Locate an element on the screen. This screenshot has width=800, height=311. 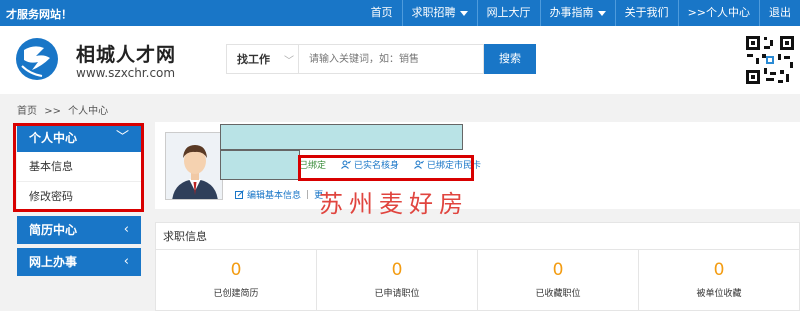
redacted-info is located at coordinates (260, 165).